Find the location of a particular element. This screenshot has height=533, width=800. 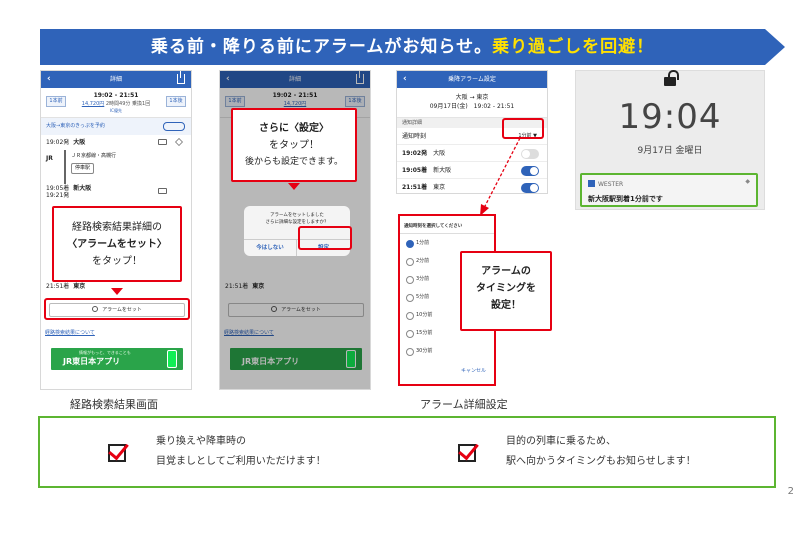

about-search-link: 経路検索結果について is located at coordinates (70, 332).